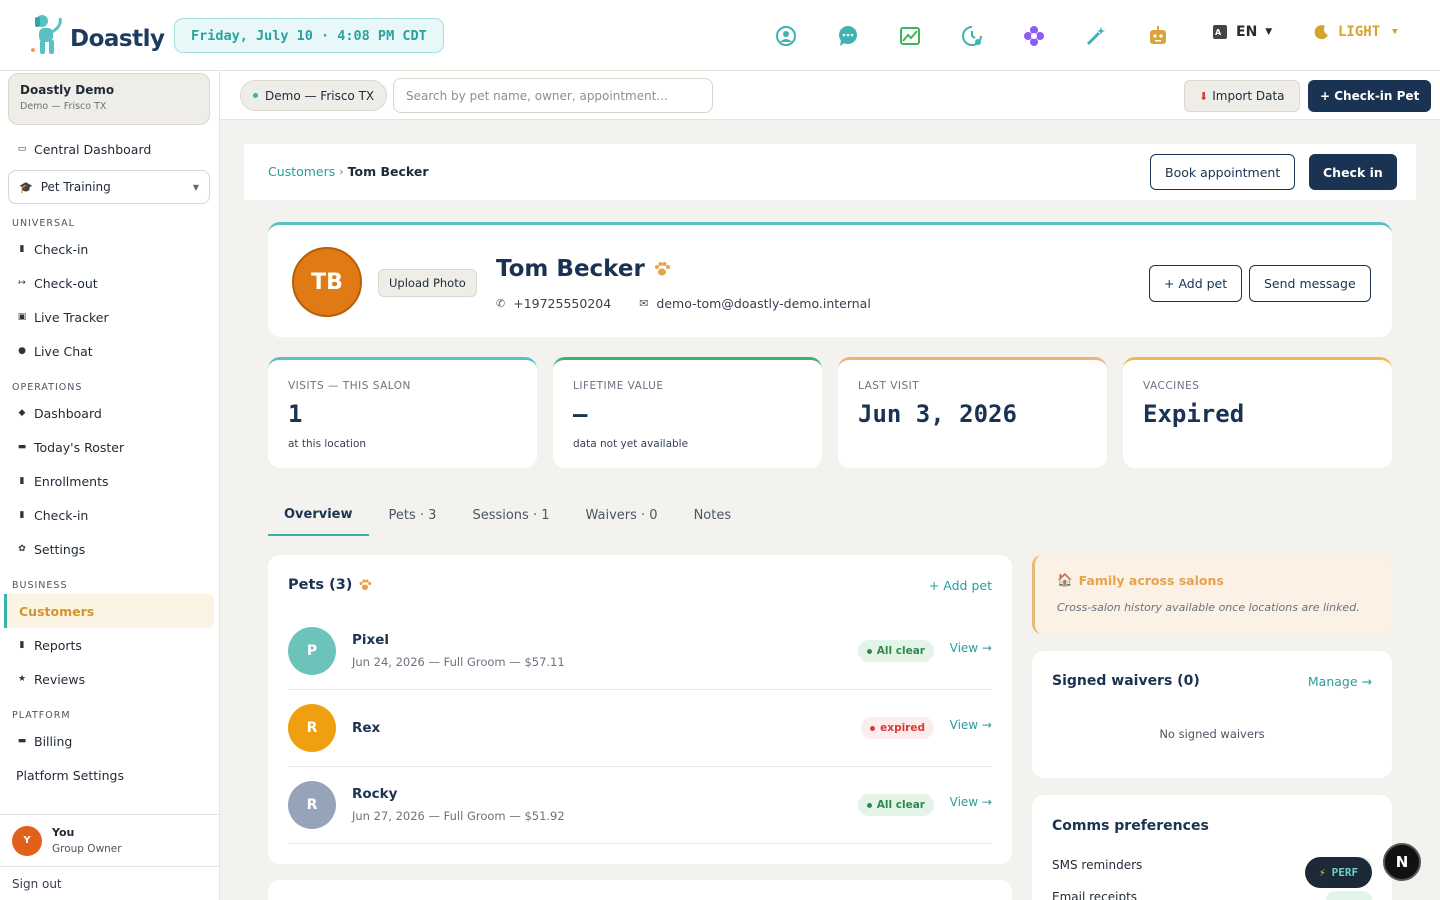 This screenshot has width=1440, height=900. I want to click on stat-last-visit: LAST VISIT Jun 3, 2026, so click(972, 412).